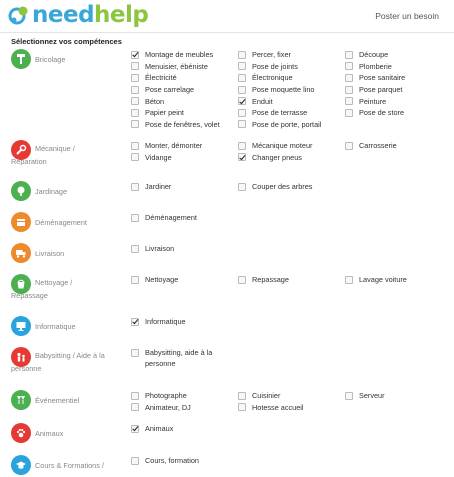 The width and height of the screenshot is (454, 477). What do you see at coordinates (51, 191) in the screenshot?
I see `category-name: Jardinage` at bounding box center [51, 191].